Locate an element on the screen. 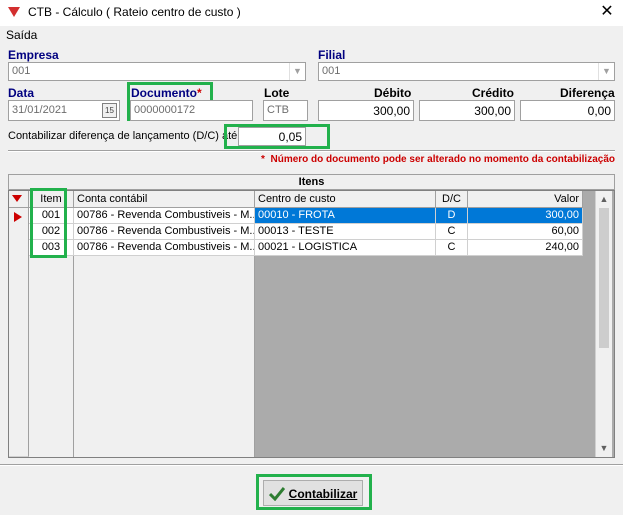 The image size is (623, 515). menu-bar: Saída is located at coordinates (311, 35).